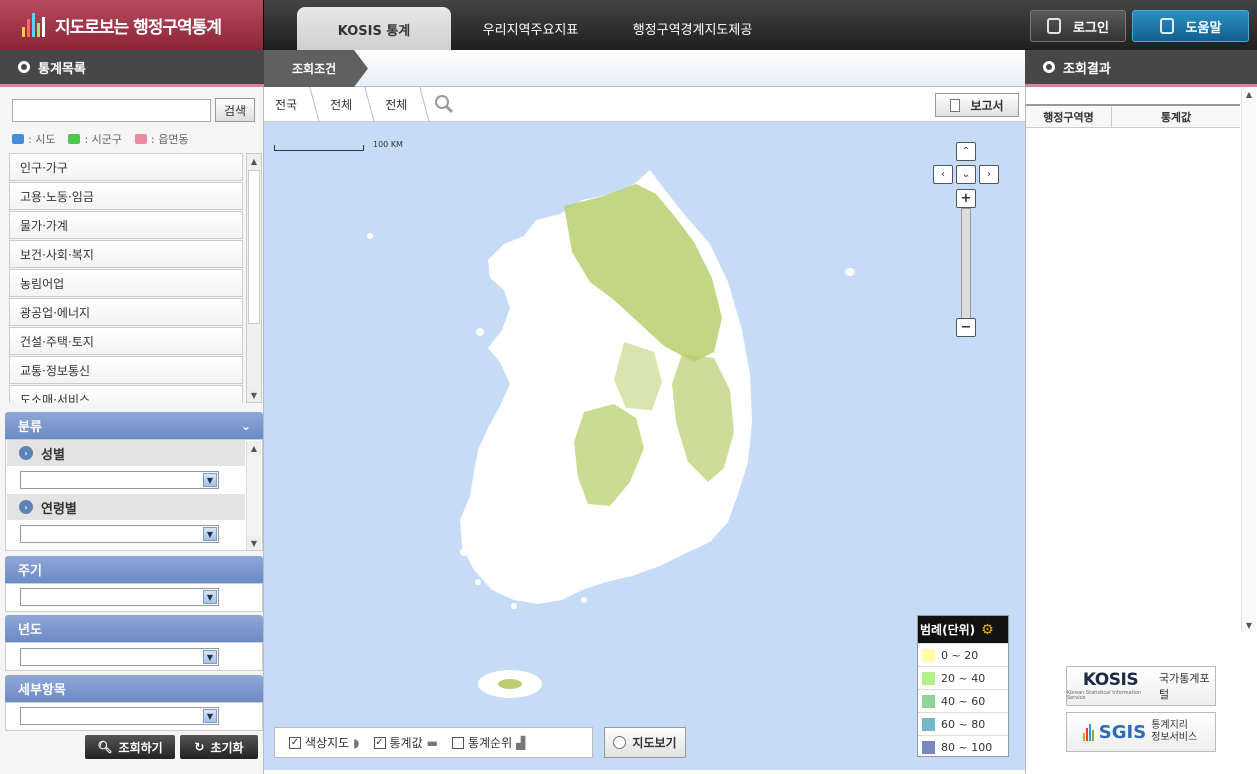  I want to click on category-item: 광공업·에너지, so click(126, 312).